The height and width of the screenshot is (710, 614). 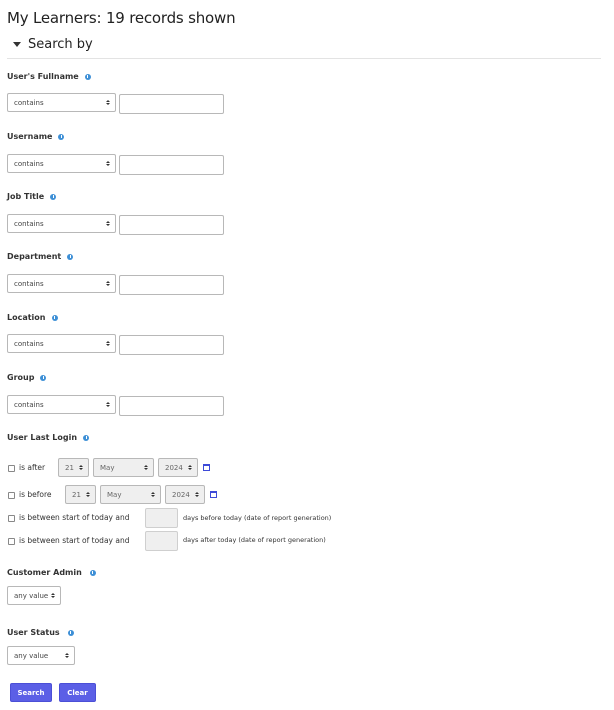 I want to click on clear-button: Clear, so click(x=77, y=692).